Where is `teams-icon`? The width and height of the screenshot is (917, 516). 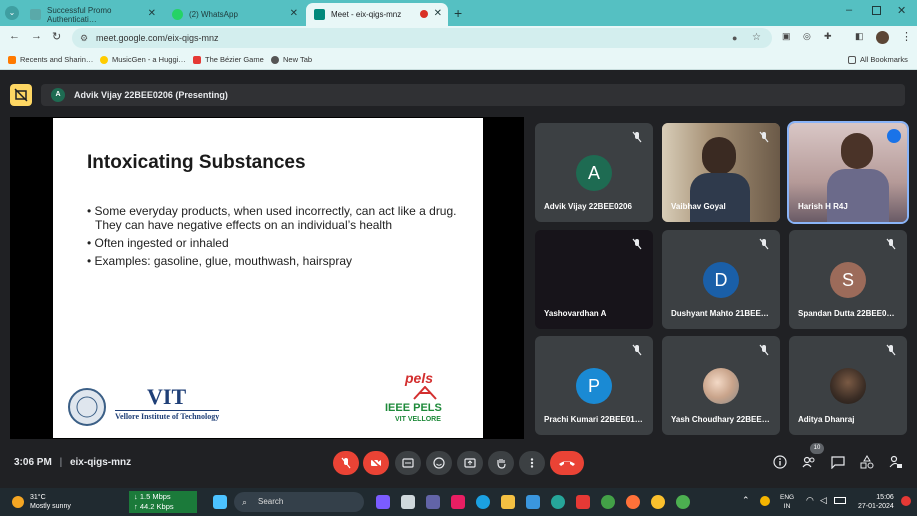
teams-icon is located at coordinates (433, 502).